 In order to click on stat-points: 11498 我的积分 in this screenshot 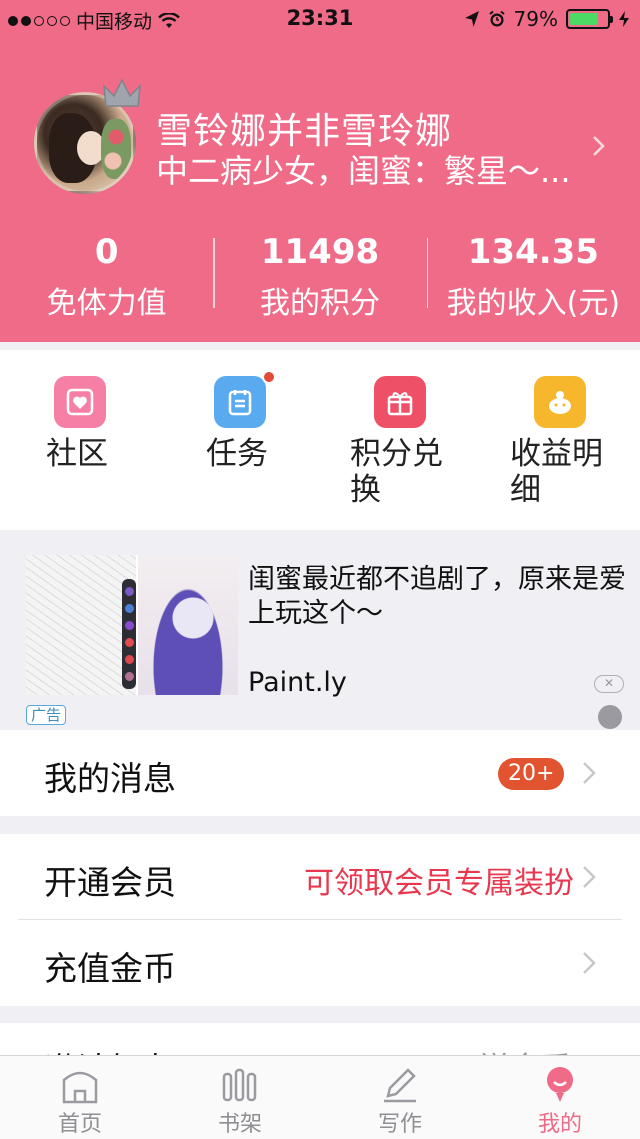, I will do `click(319, 276)`.